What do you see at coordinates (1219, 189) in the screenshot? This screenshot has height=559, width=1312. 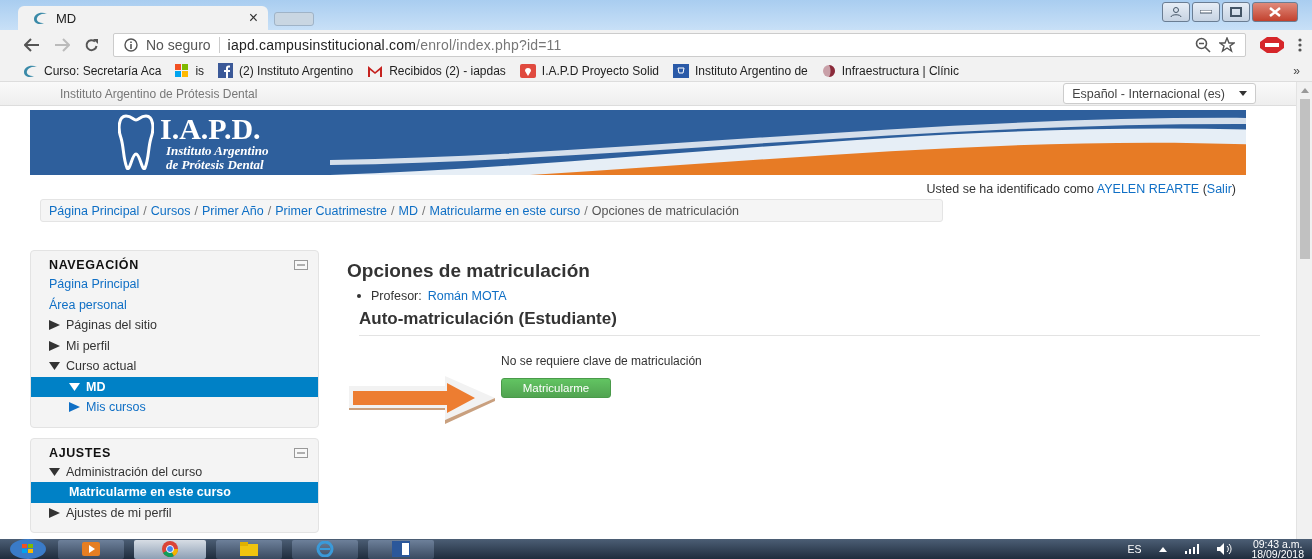 I see `logout-link: Salir` at bounding box center [1219, 189].